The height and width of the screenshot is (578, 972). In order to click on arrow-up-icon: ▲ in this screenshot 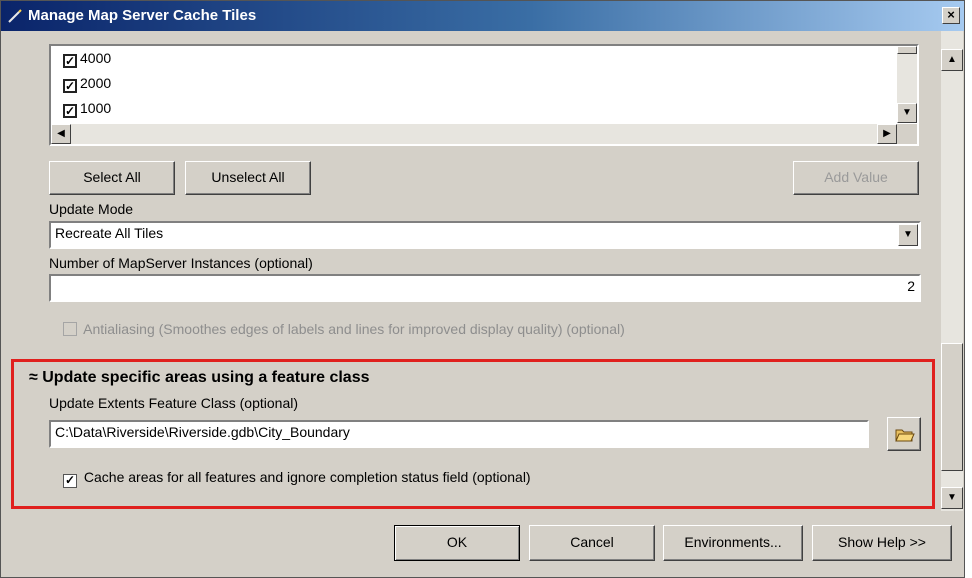, I will do `click(952, 59)`.